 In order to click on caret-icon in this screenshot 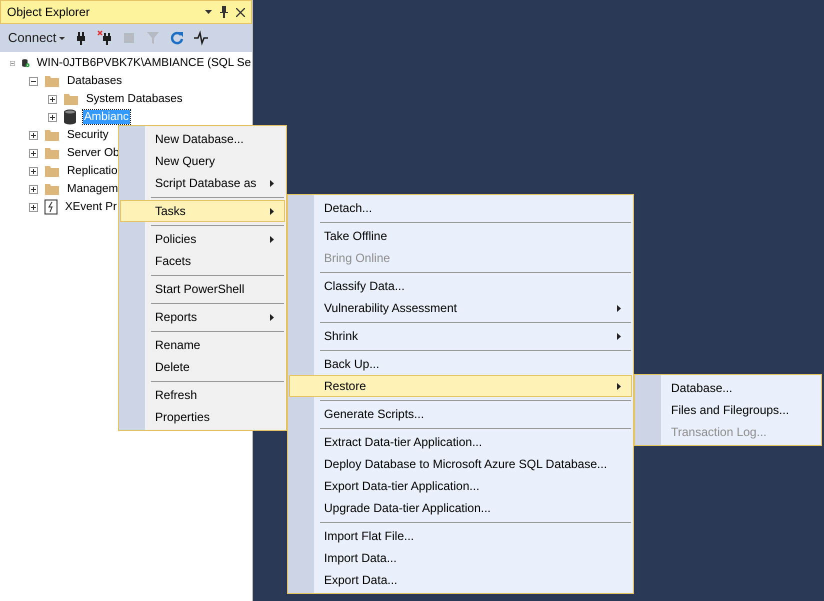, I will do `click(62, 38)`.